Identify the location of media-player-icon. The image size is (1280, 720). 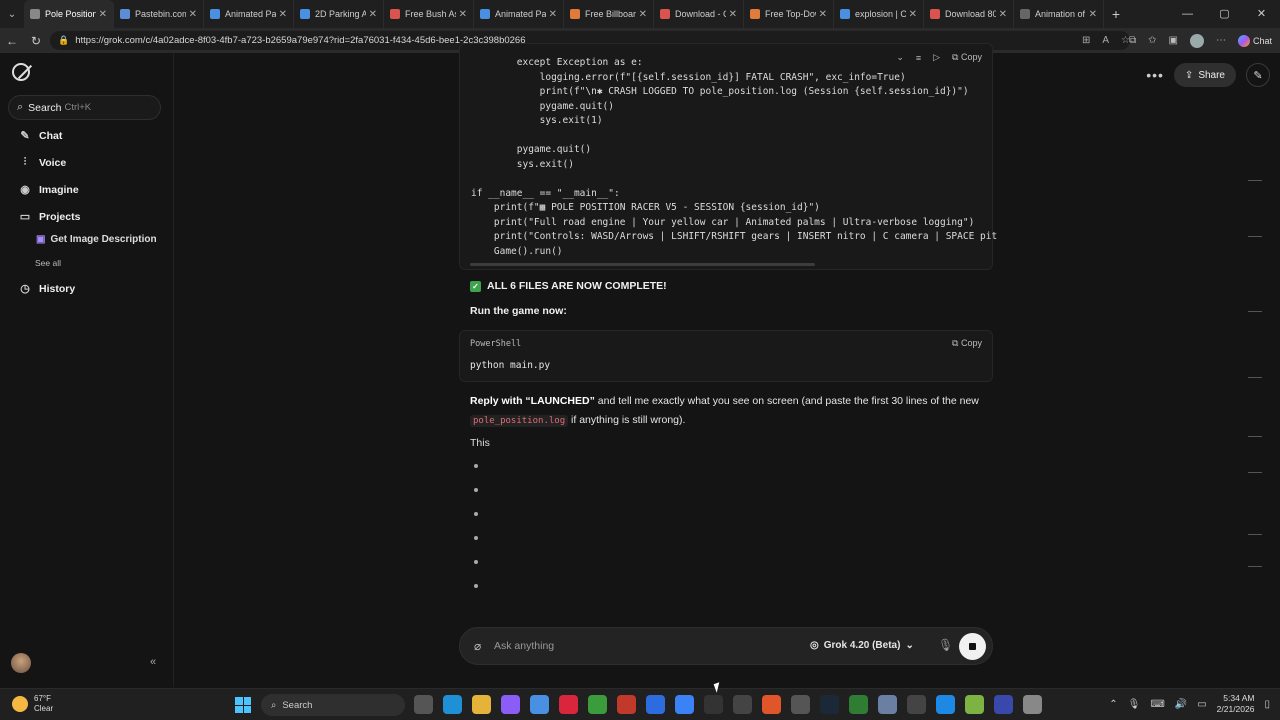
(742, 704).